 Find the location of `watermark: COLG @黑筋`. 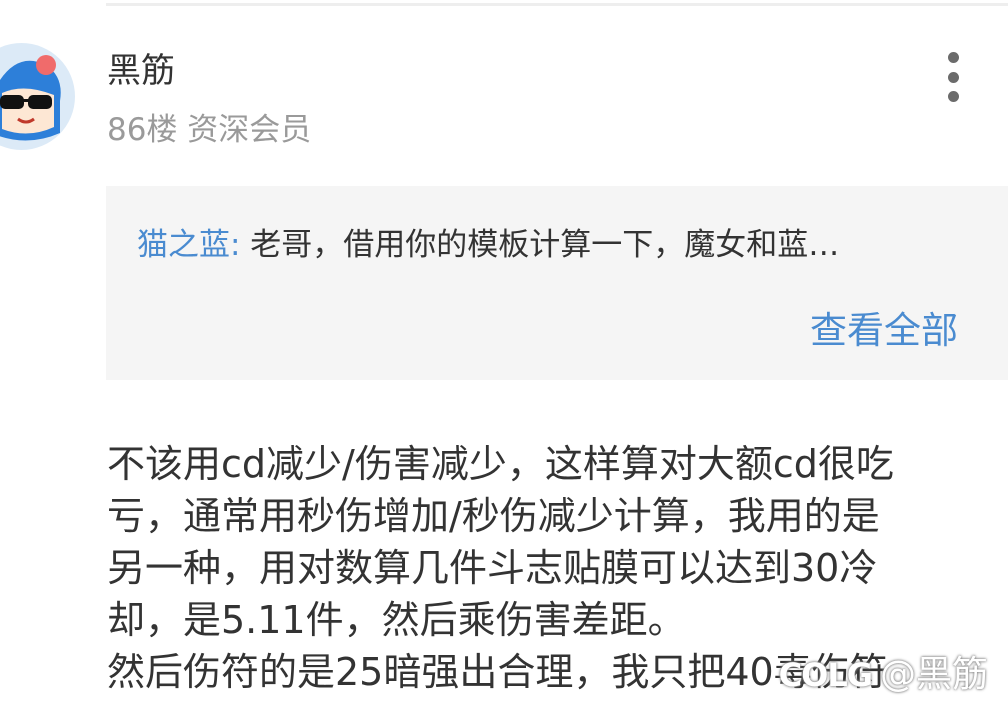

watermark: COLG @黑筋 is located at coordinates (883, 675).